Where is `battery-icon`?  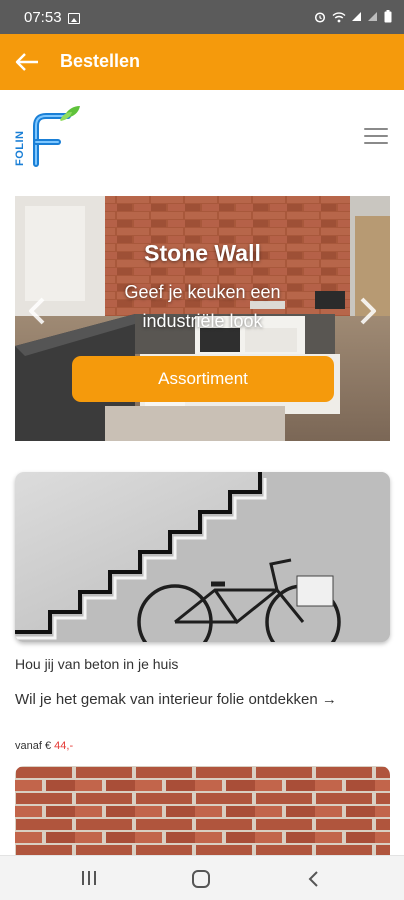
battery-icon is located at coordinates (388, 16).